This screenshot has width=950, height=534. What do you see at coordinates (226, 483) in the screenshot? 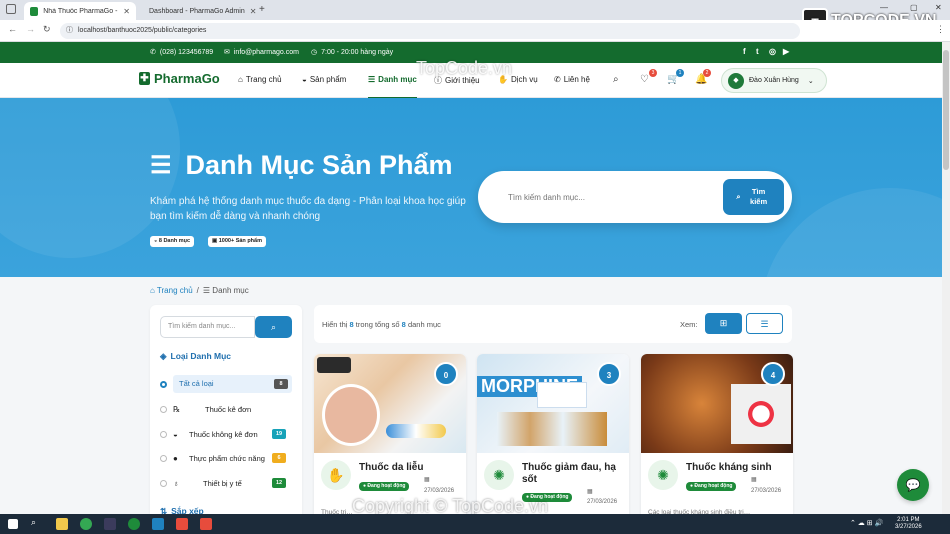
I see `category-filter-devices: ♁ Thiết bị y tế 12` at bounding box center [226, 483].